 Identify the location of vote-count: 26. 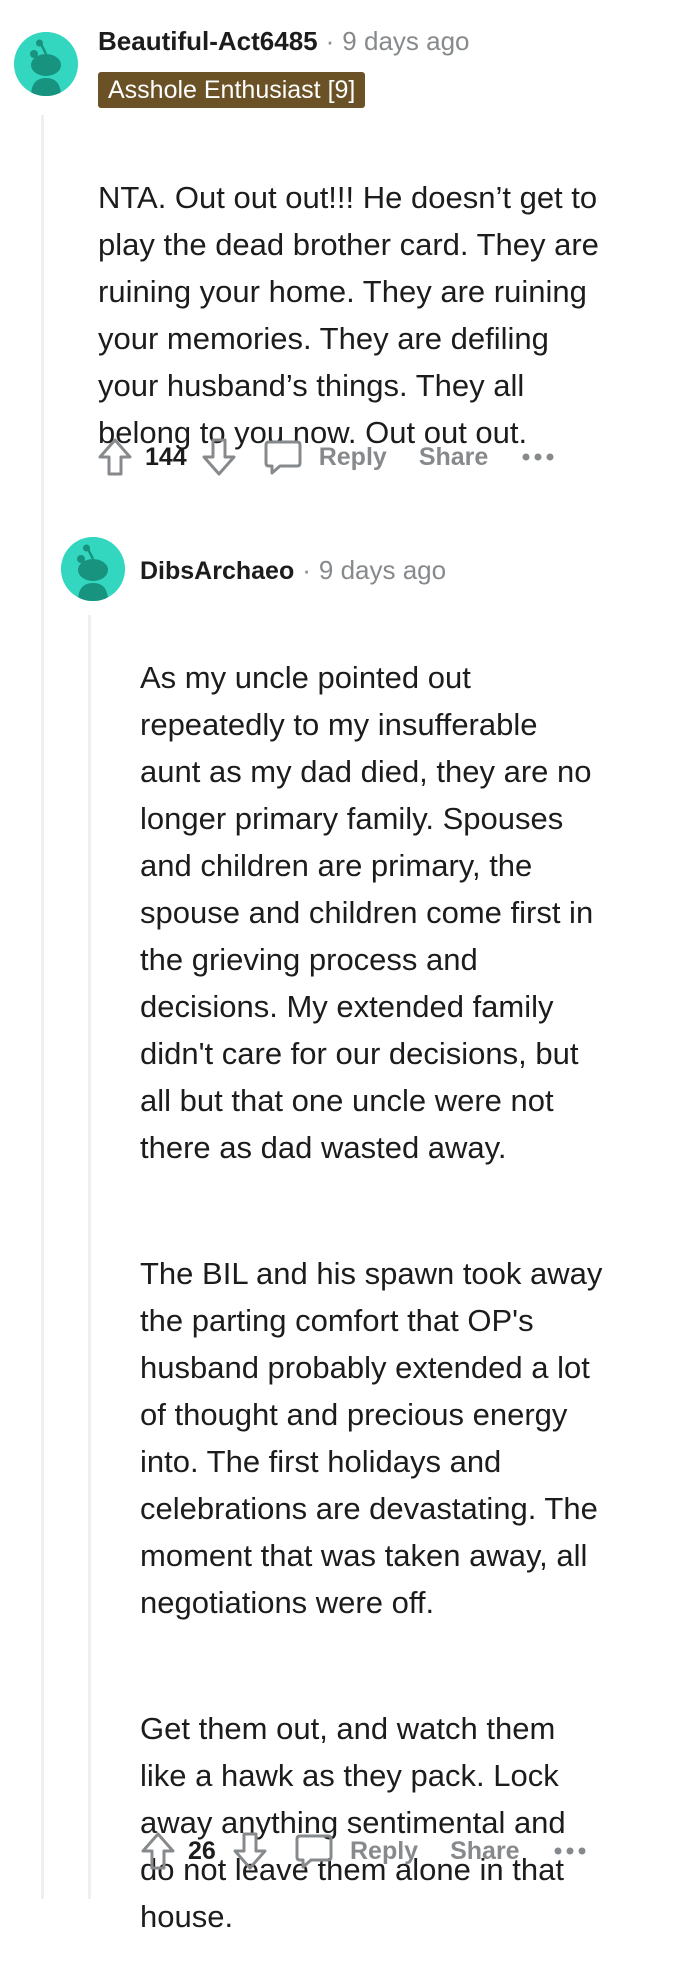
(202, 1850).